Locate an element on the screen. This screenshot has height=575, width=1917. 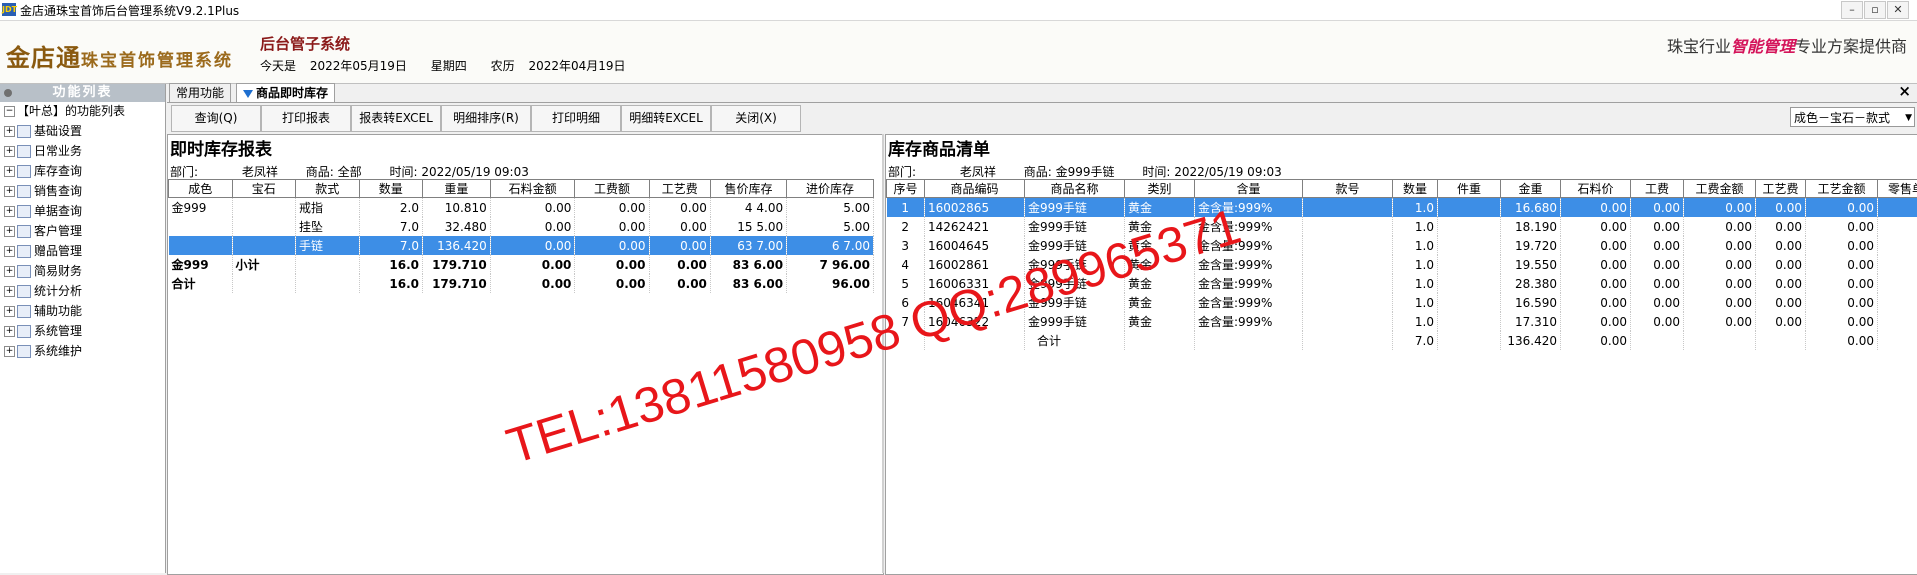
minimize-button: – is located at coordinates (1852, 10).